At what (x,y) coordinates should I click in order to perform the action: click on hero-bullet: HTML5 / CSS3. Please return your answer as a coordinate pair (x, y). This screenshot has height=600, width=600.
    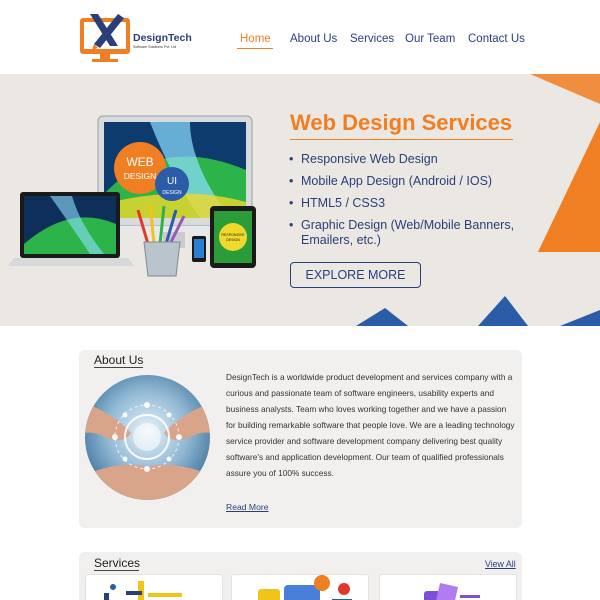
    Looking at the image, I should click on (404, 203).